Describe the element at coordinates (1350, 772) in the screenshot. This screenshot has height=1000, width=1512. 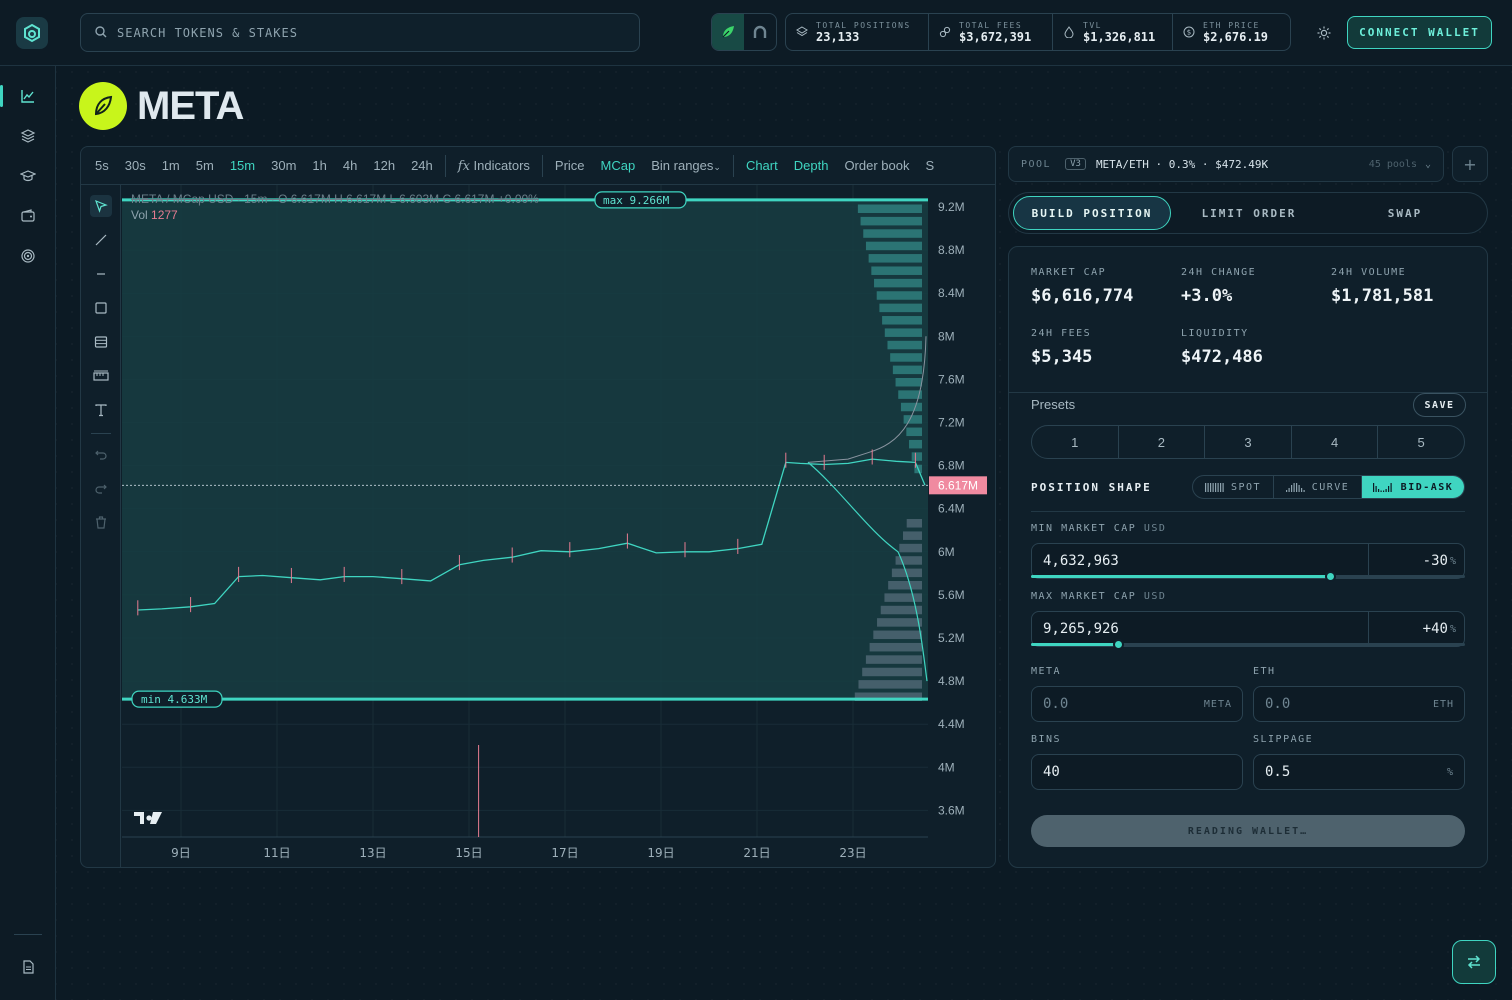
I see `slippage-input` at that location.